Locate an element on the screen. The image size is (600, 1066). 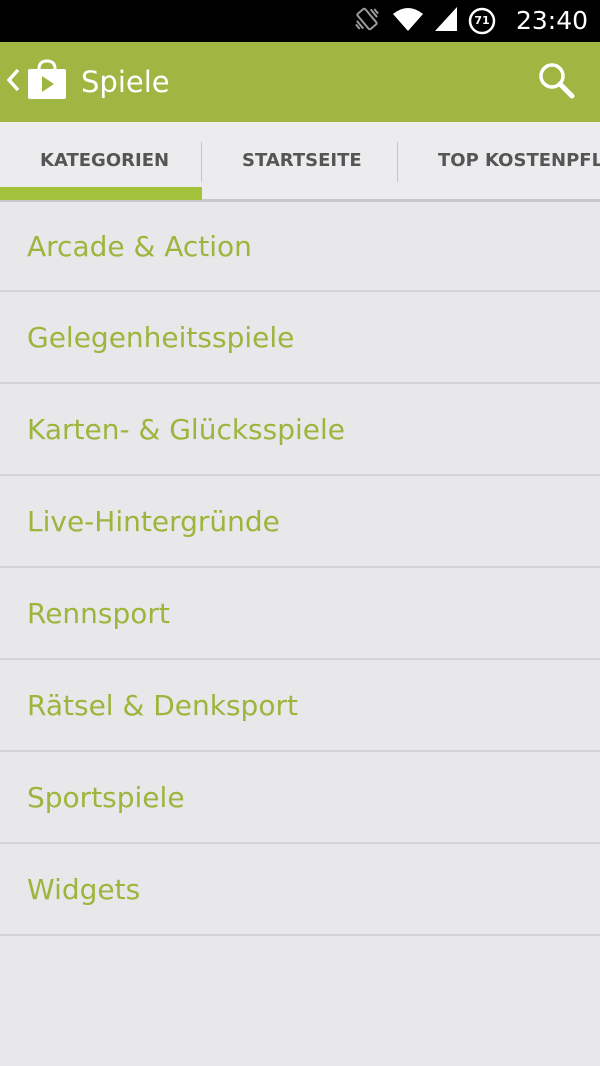
vibrate-icon is located at coordinates (367, 21).